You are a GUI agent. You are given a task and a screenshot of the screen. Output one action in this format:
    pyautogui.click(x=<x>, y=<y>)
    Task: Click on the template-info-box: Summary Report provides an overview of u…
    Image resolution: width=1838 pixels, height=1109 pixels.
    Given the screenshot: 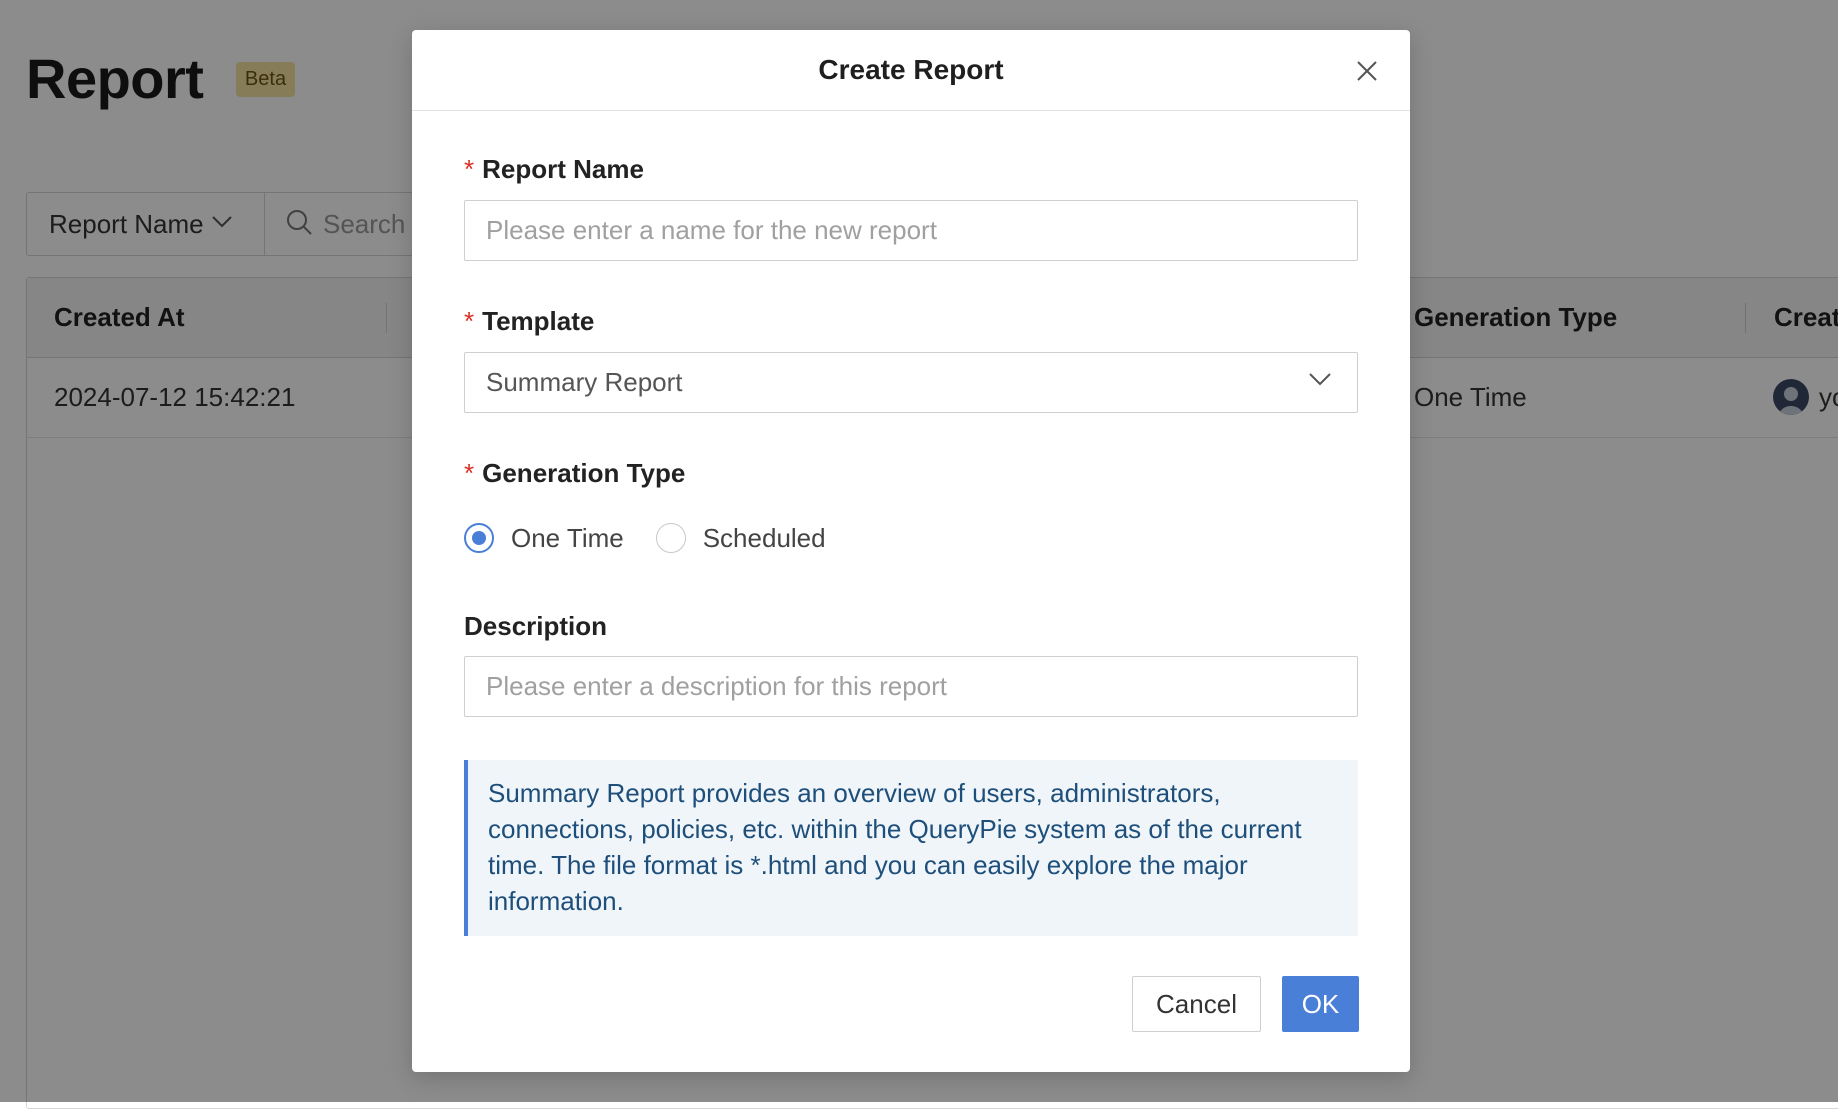 What is the action you would take?
    pyautogui.click(x=911, y=848)
    